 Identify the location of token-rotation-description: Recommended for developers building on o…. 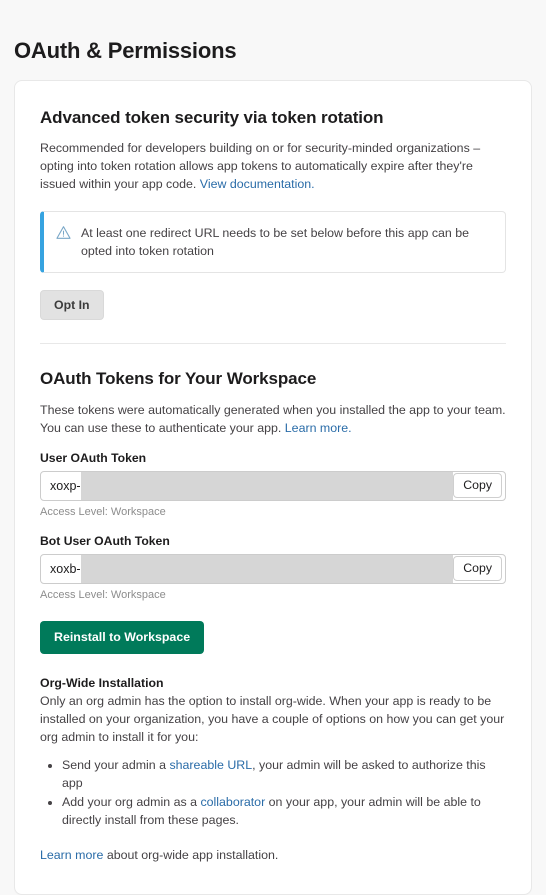
(273, 166).